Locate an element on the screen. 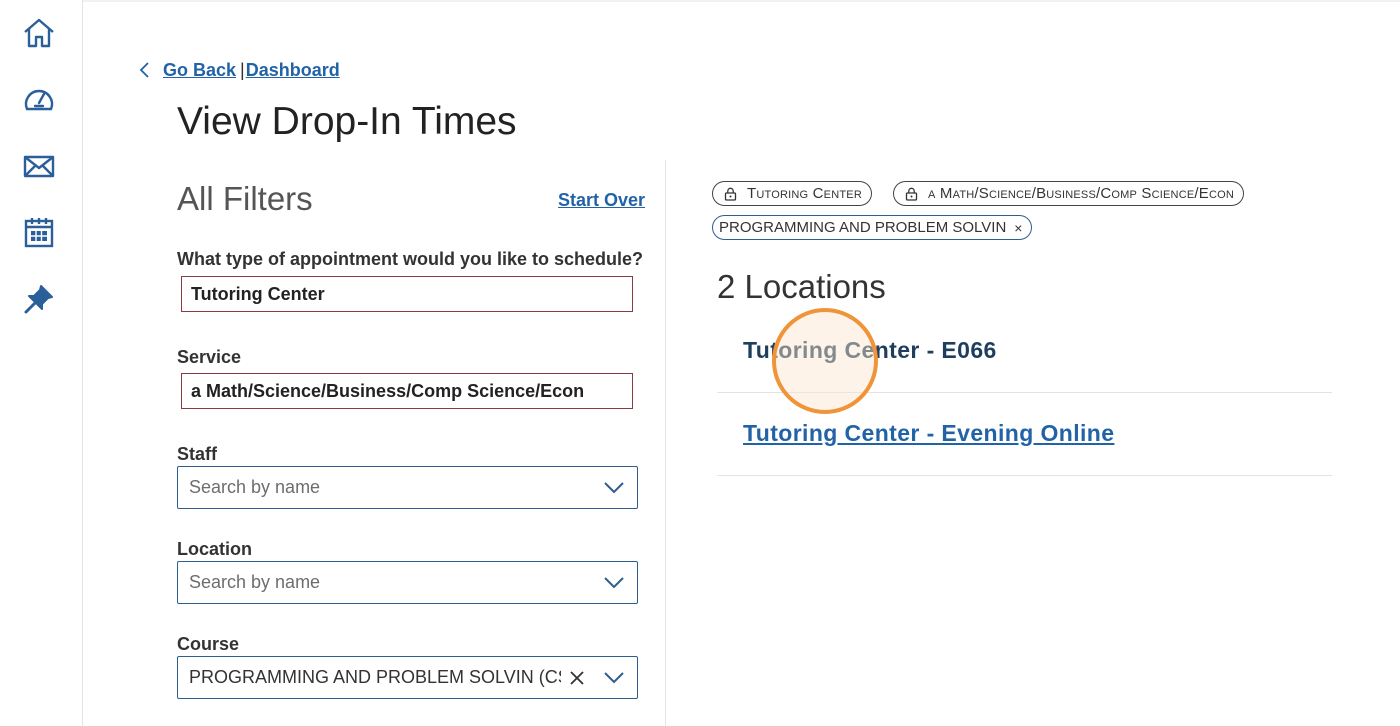  location-search-input is located at coordinates (390, 582).